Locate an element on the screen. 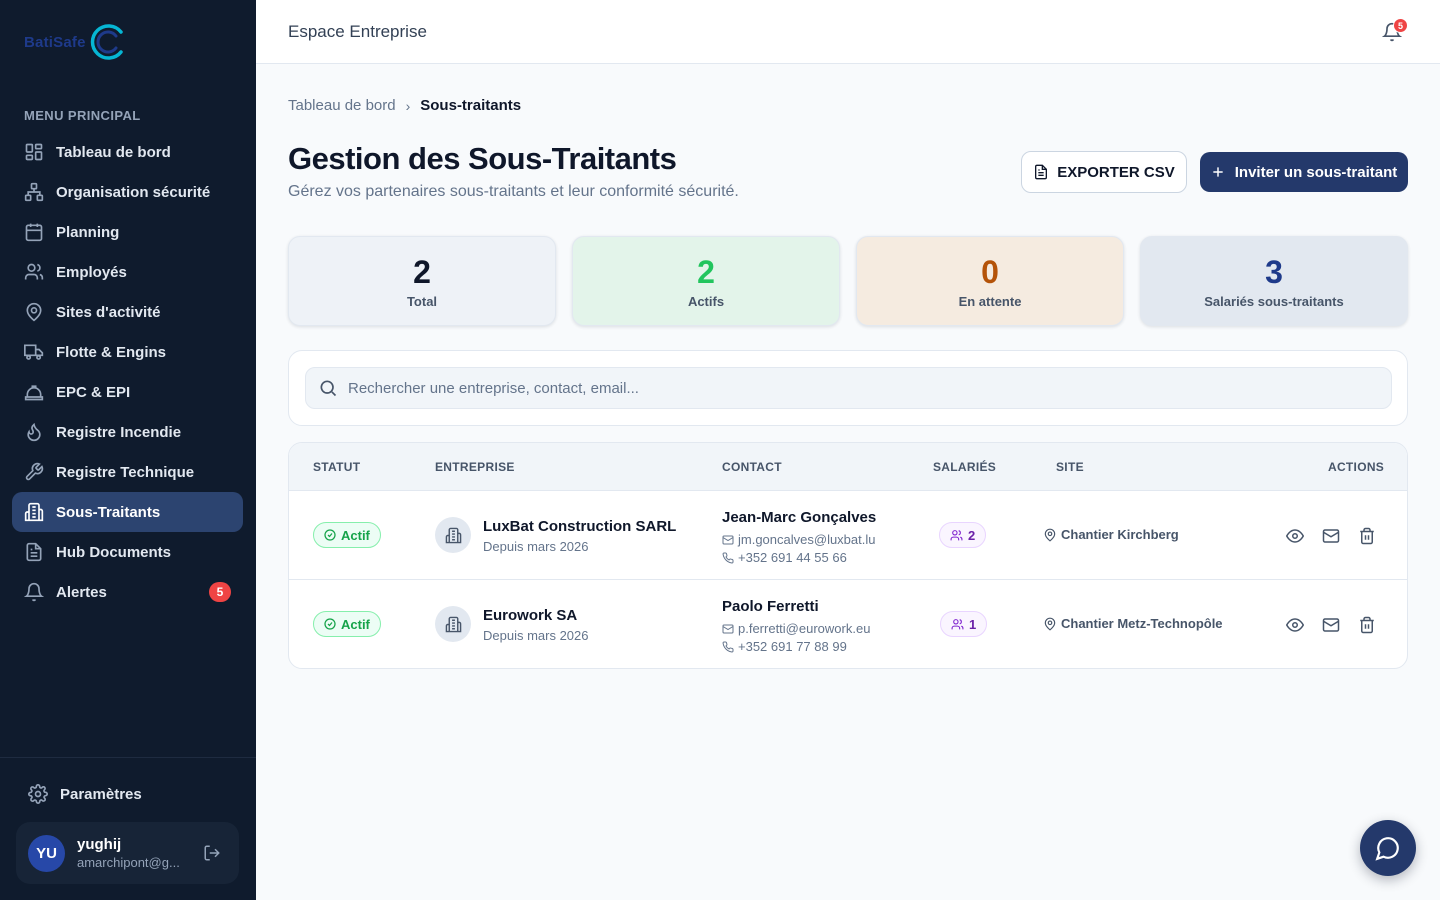  contact-phone: +352 691 77 88 99 is located at coordinates (784, 646).